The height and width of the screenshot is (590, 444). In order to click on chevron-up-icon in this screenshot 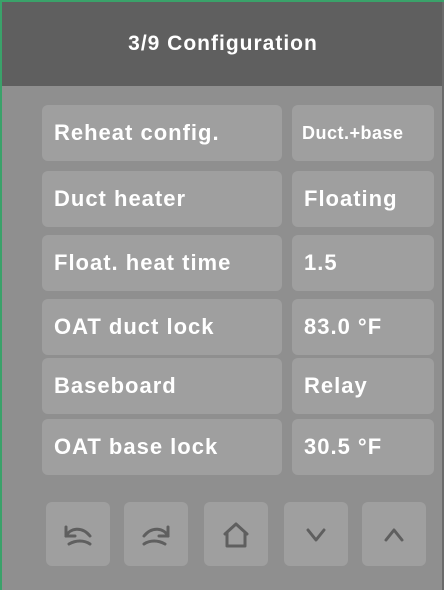, I will do `click(394, 535)`.